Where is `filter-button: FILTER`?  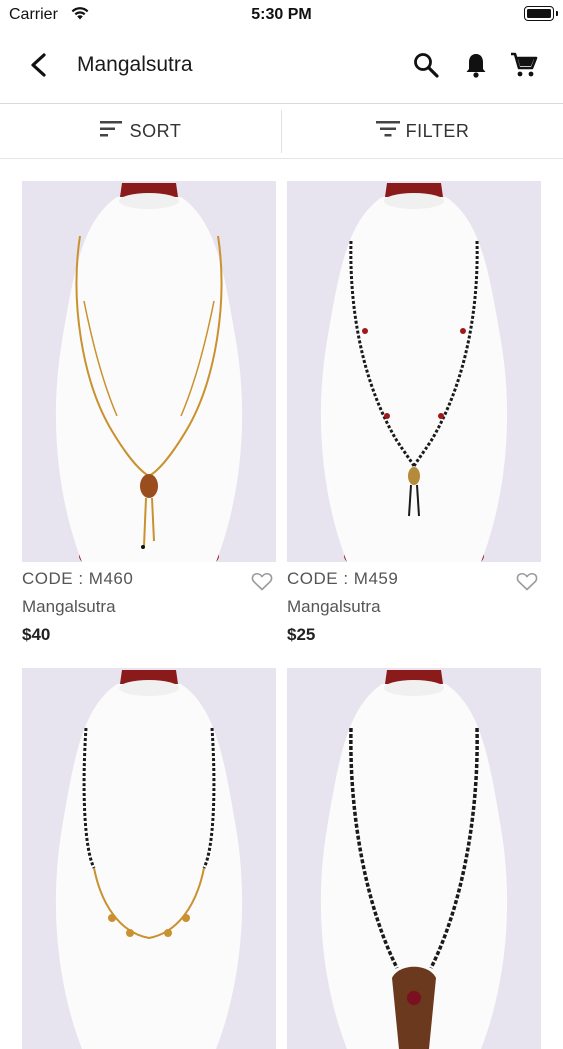 filter-button: FILTER is located at coordinates (422, 131).